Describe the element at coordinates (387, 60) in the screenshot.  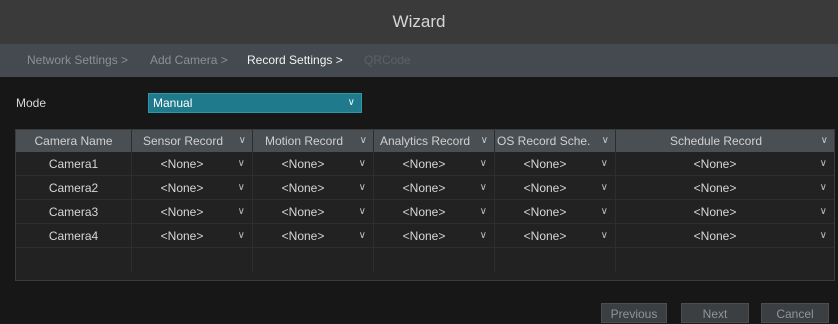
I see `step-qrcode: QRCode` at that location.